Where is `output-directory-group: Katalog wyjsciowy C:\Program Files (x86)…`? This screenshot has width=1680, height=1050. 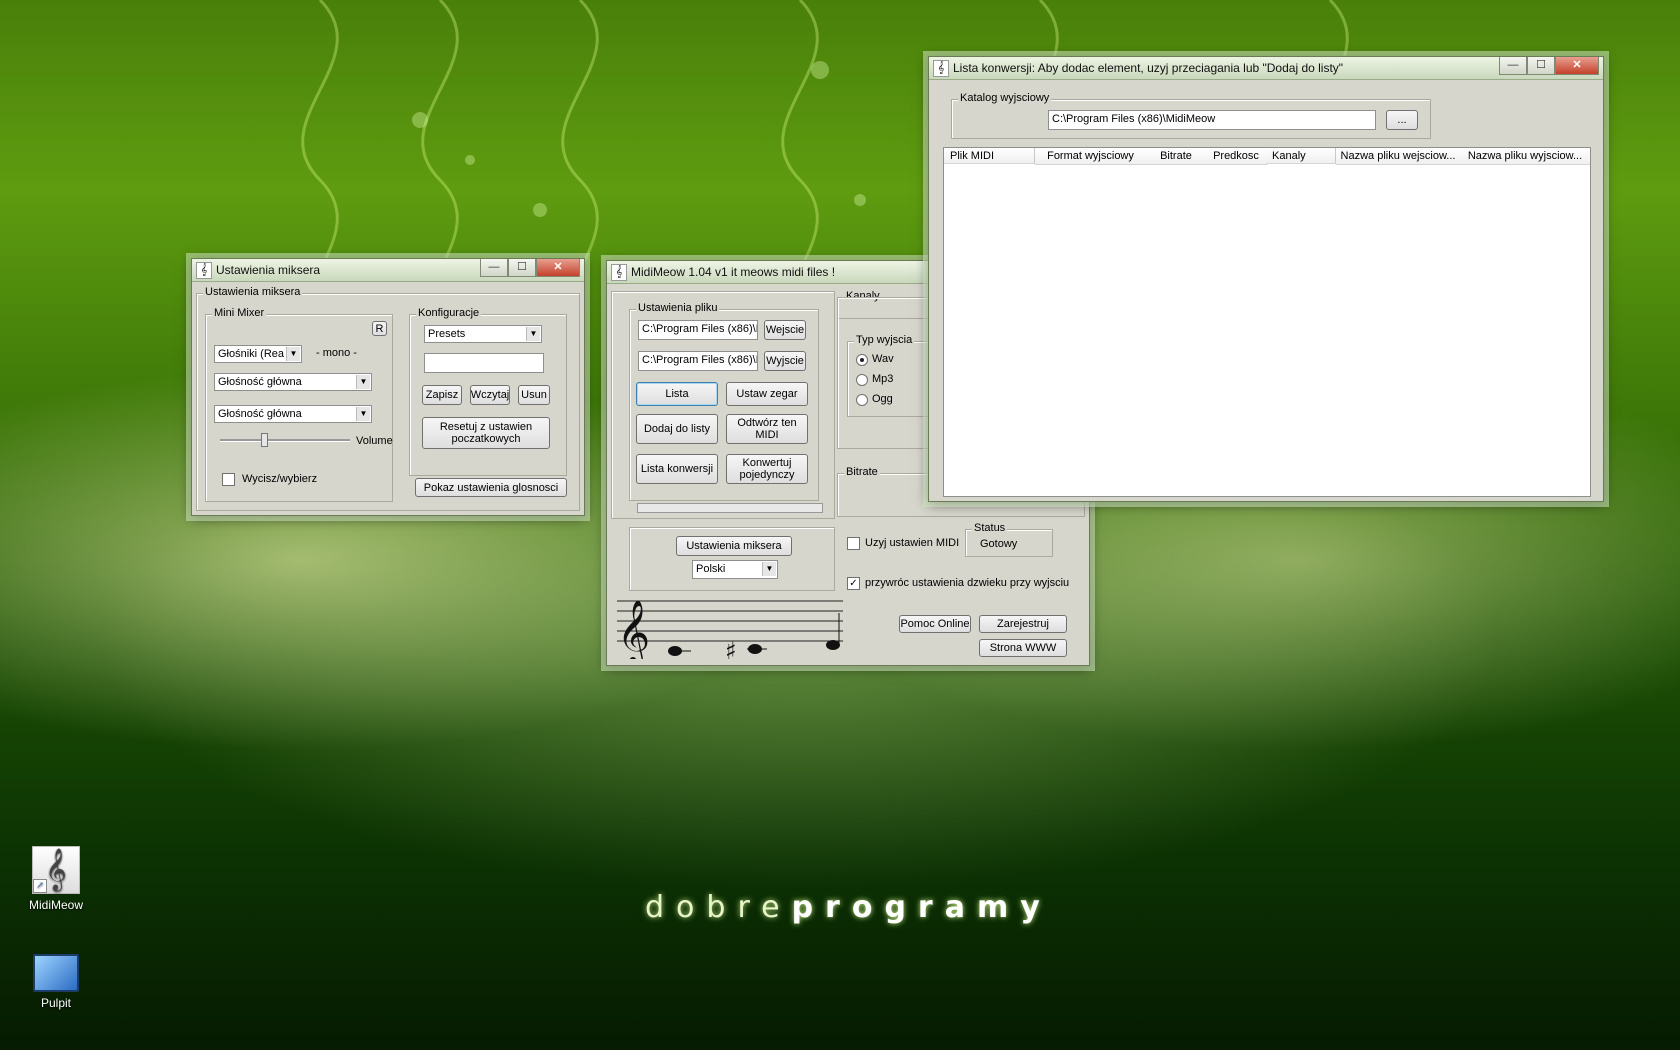 output-directory-group: Katalog wyjsciowy C:\Program Files (x86)… is located at coordinates (1191, 115).